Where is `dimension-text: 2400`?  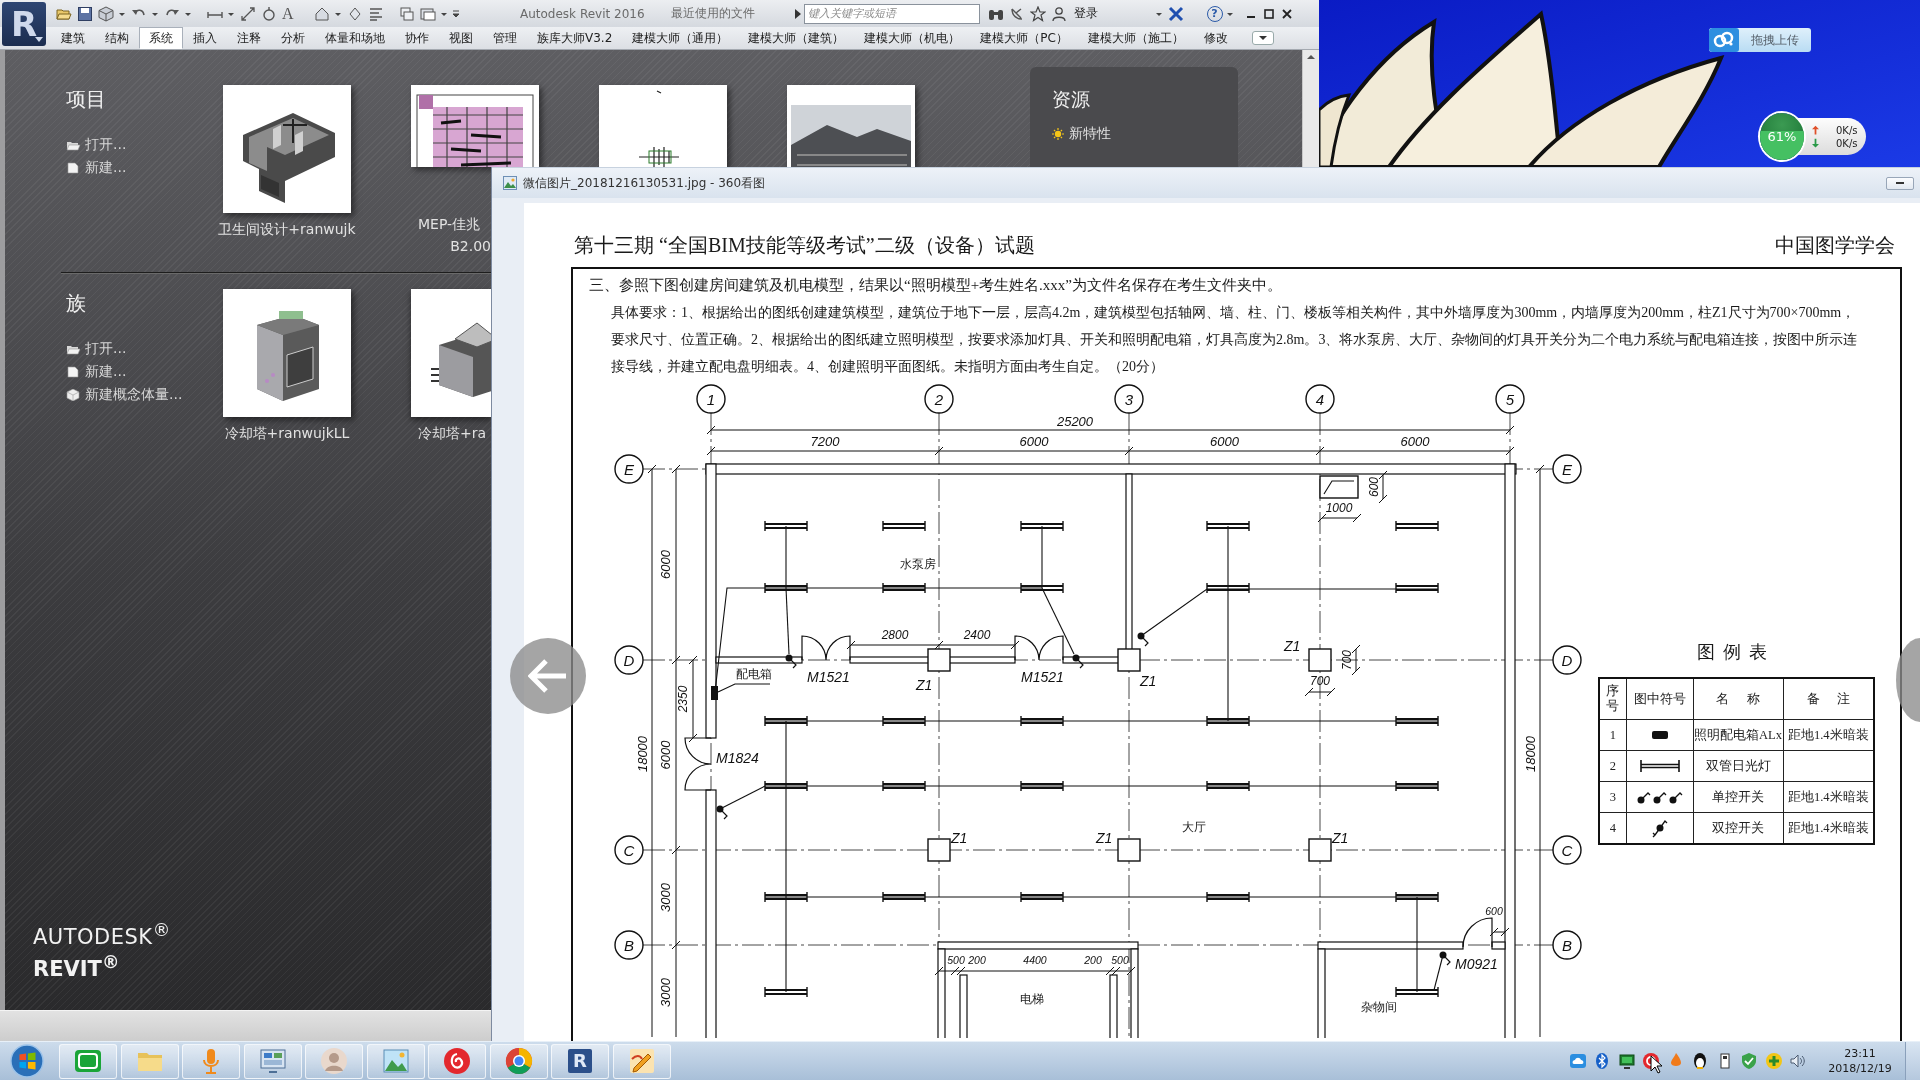
dimension-text: 2400 is located at coordinates (977, 635).